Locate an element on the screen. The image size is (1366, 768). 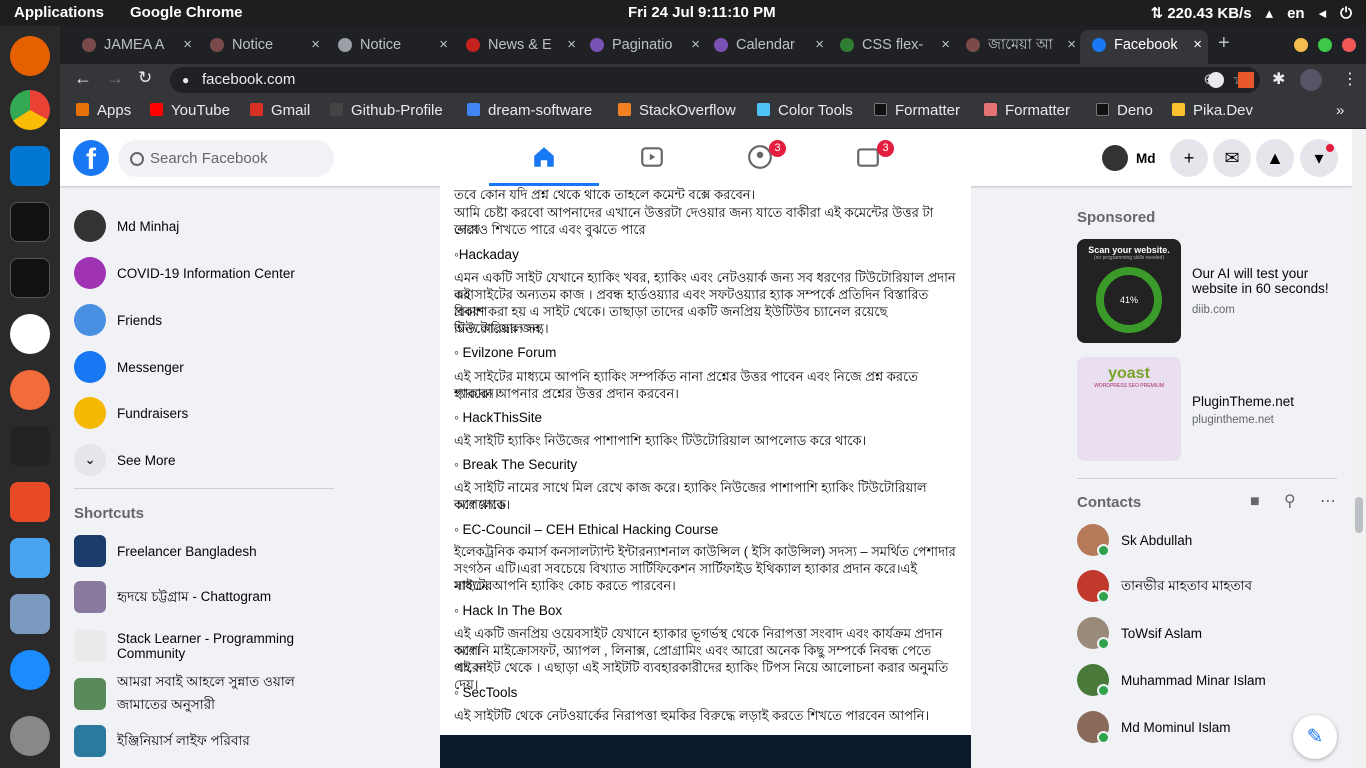
post-image is located at coordinates (705, 751).